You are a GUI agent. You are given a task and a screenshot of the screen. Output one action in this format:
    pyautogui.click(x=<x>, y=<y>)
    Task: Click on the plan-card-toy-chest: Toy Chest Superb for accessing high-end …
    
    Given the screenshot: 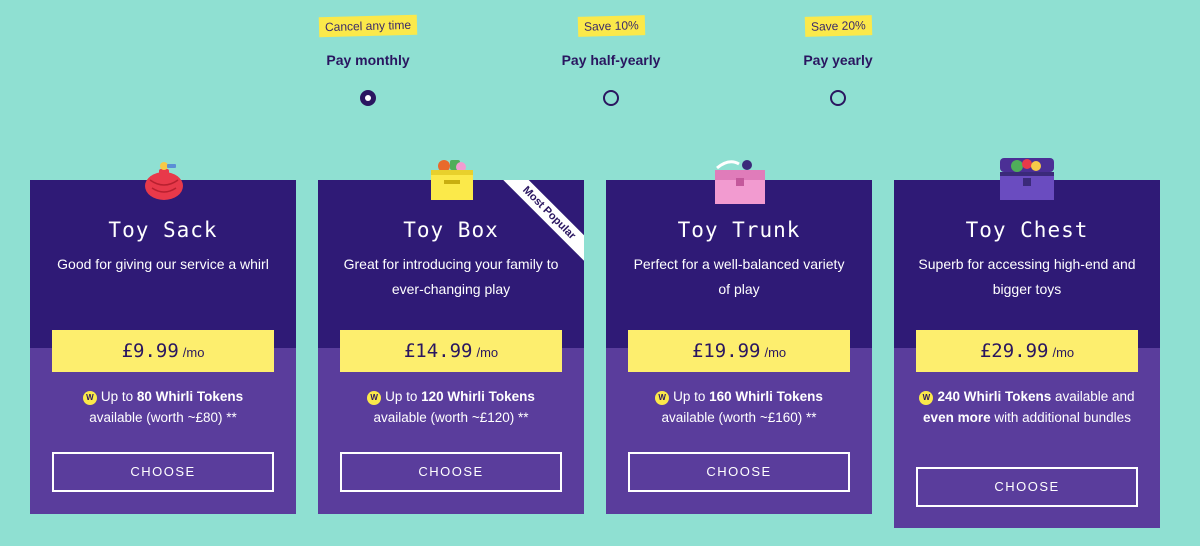 What is the action you would take?
    pyautogui.click(x=1027, y=354)
    